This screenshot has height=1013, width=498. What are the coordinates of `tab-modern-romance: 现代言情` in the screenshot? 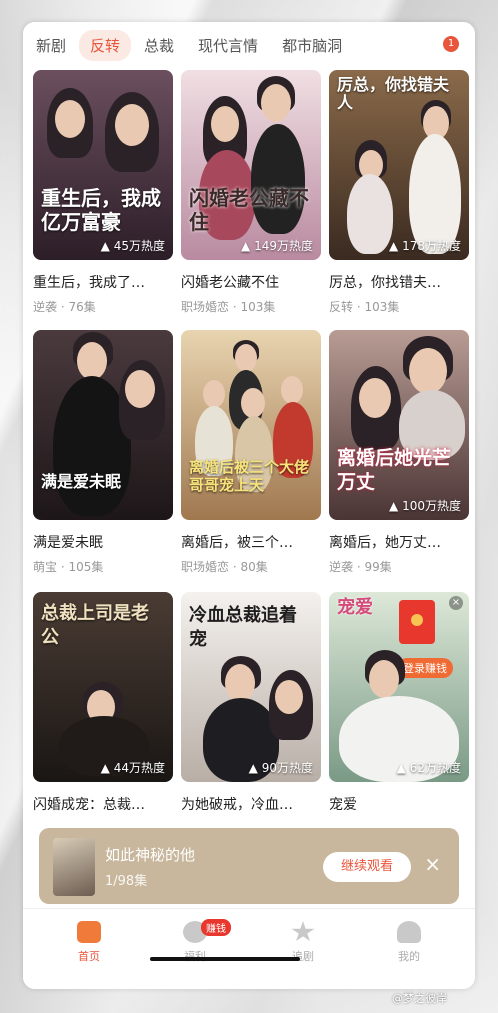 It's located at (228, 45).